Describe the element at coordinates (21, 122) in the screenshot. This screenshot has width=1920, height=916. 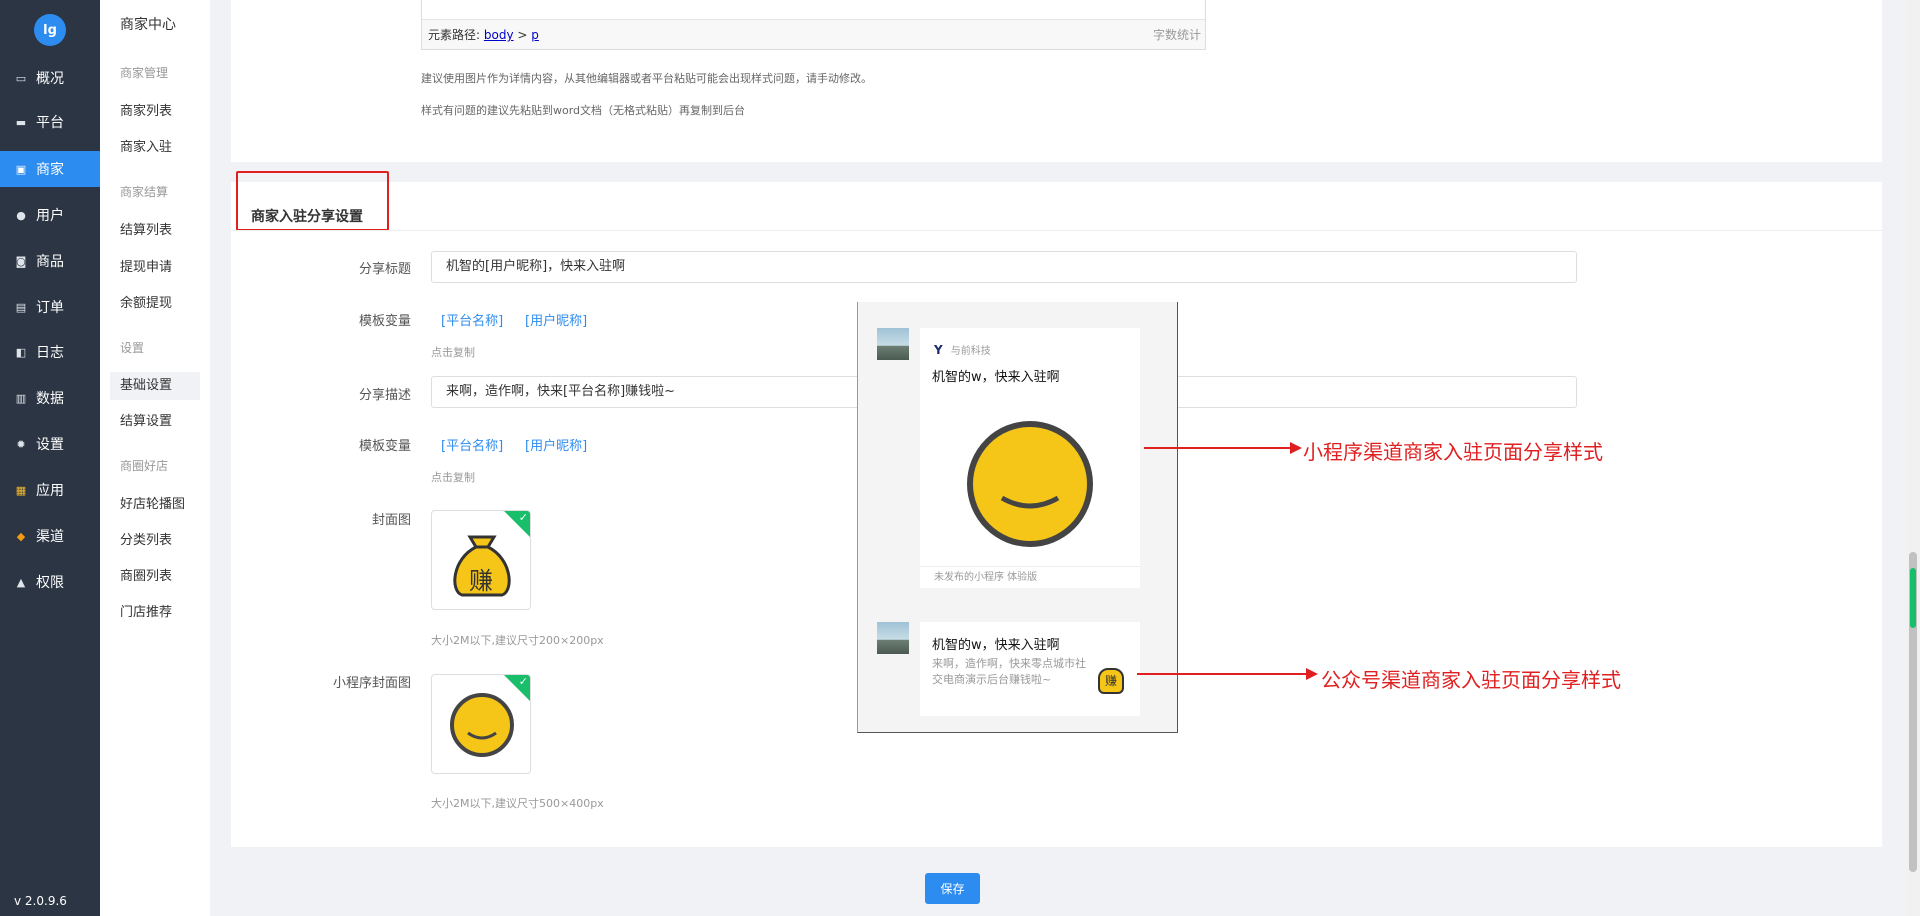
I see `monitor-icon: ▬` at that location.